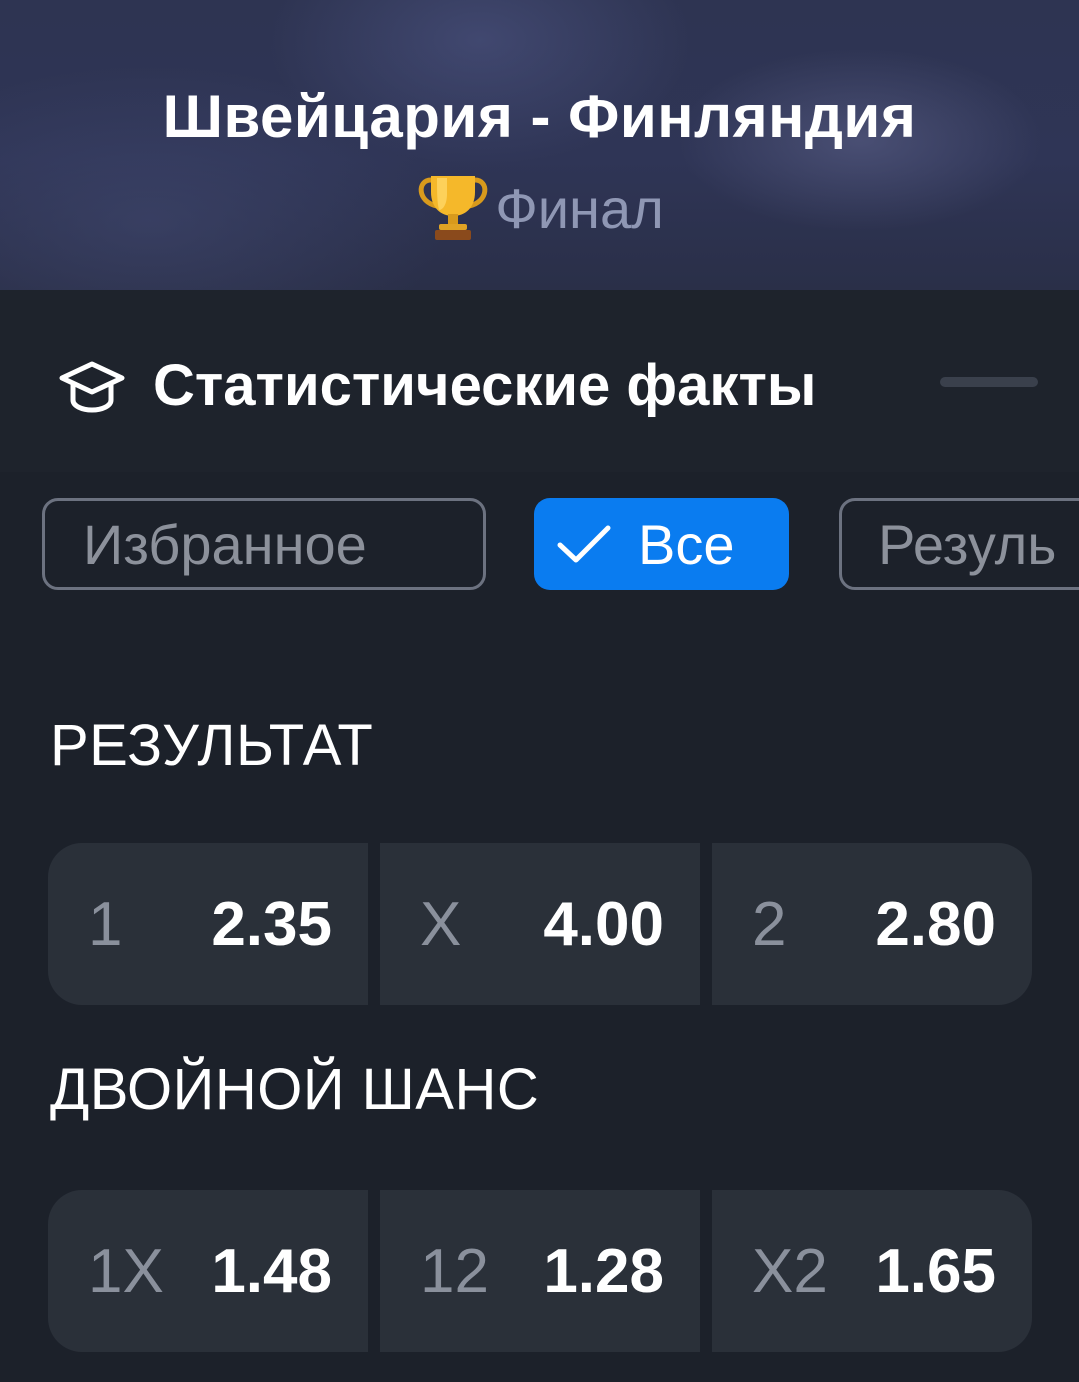  I want to click on market-title-double-chance: ДВОЙНОЙ ШАНС, so click(295, 1089).